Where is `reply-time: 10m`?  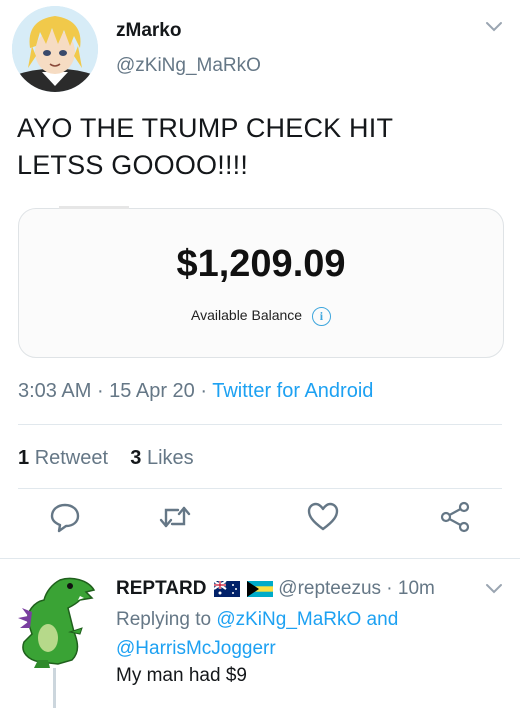 reply-time: 10m is located at coordinates (416, 588).